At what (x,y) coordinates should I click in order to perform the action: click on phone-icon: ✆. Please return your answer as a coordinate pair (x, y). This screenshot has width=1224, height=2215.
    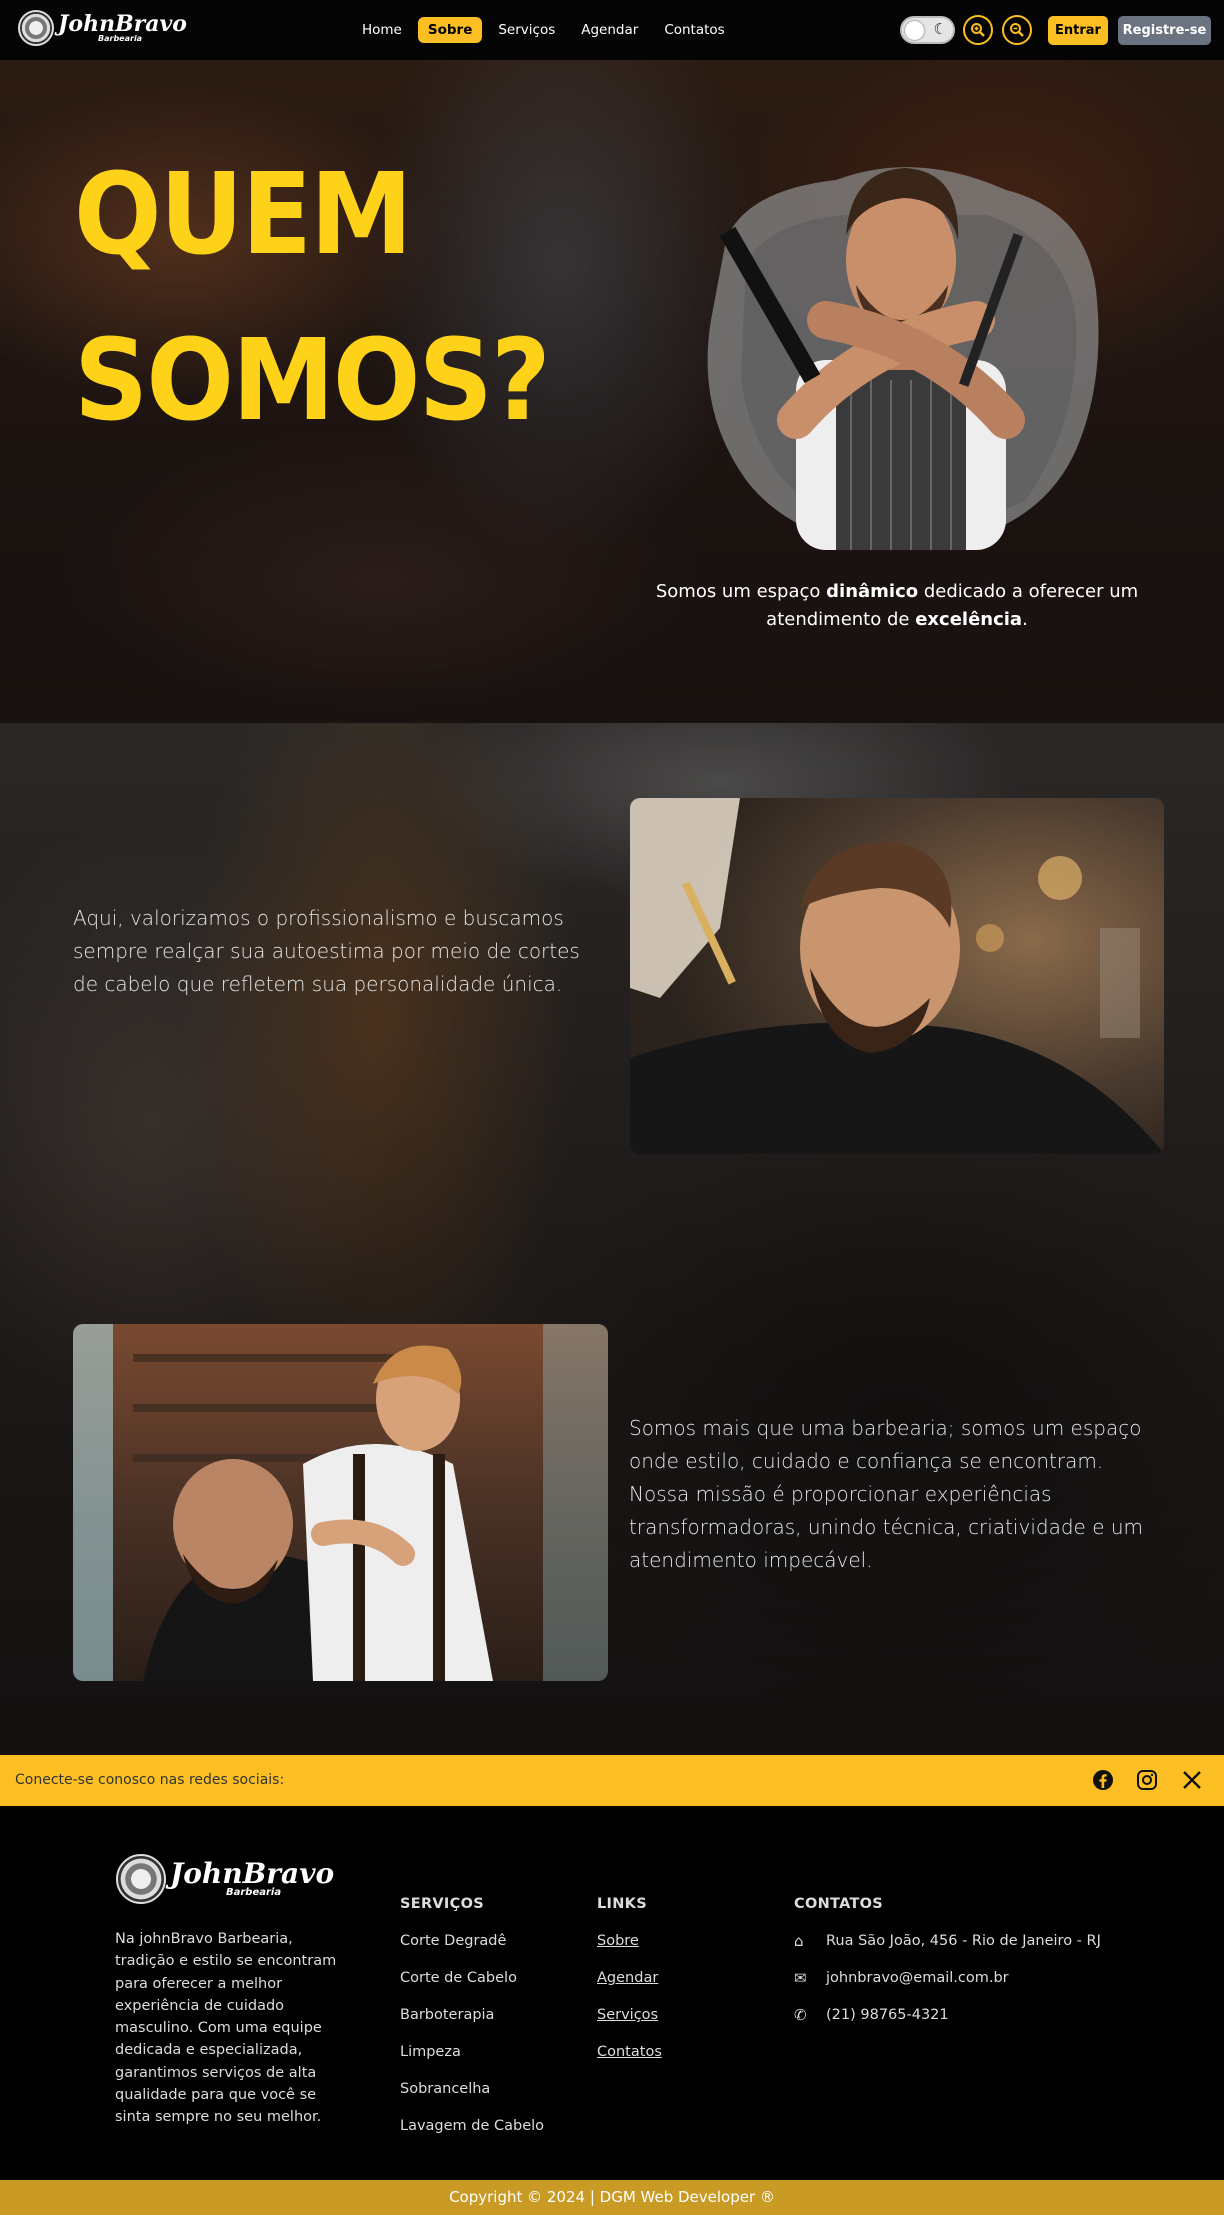
    Looking at the image, I should click on (800, 2015).